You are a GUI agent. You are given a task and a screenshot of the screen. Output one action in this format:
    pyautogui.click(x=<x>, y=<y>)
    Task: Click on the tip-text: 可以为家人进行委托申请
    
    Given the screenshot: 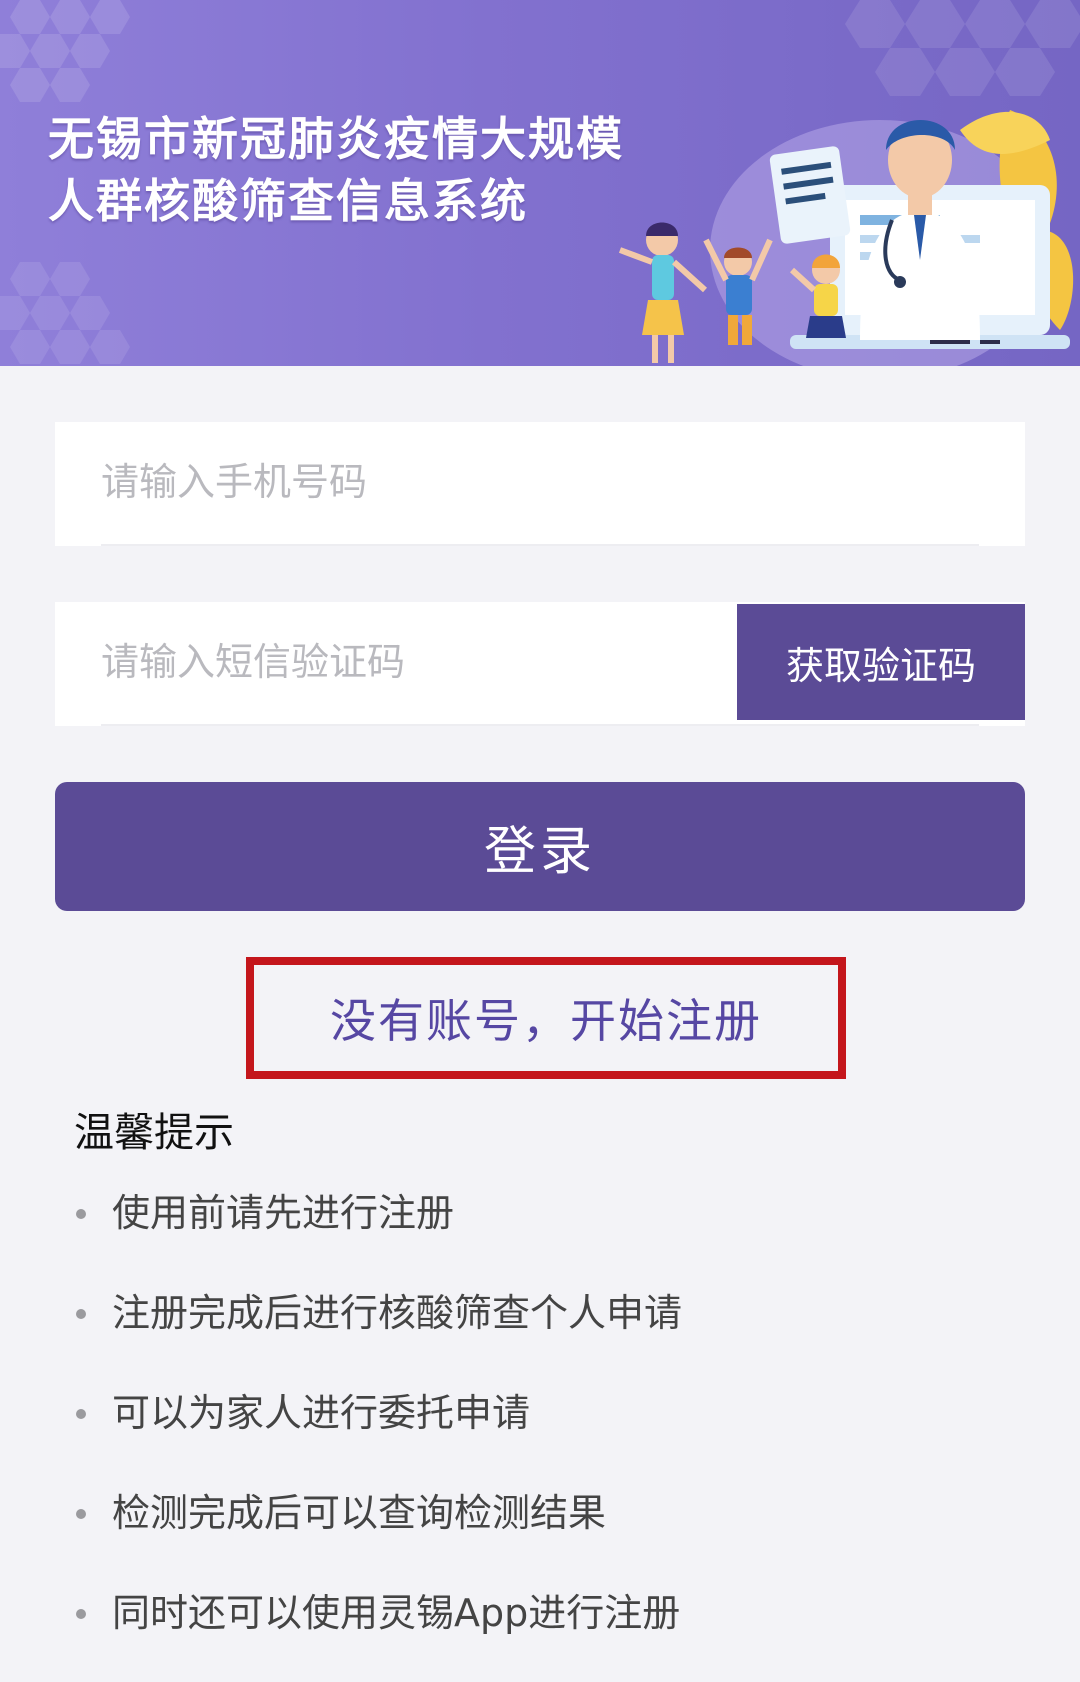 What is the action you would take?
    pyautogui.click(x=321, y=1413)
    